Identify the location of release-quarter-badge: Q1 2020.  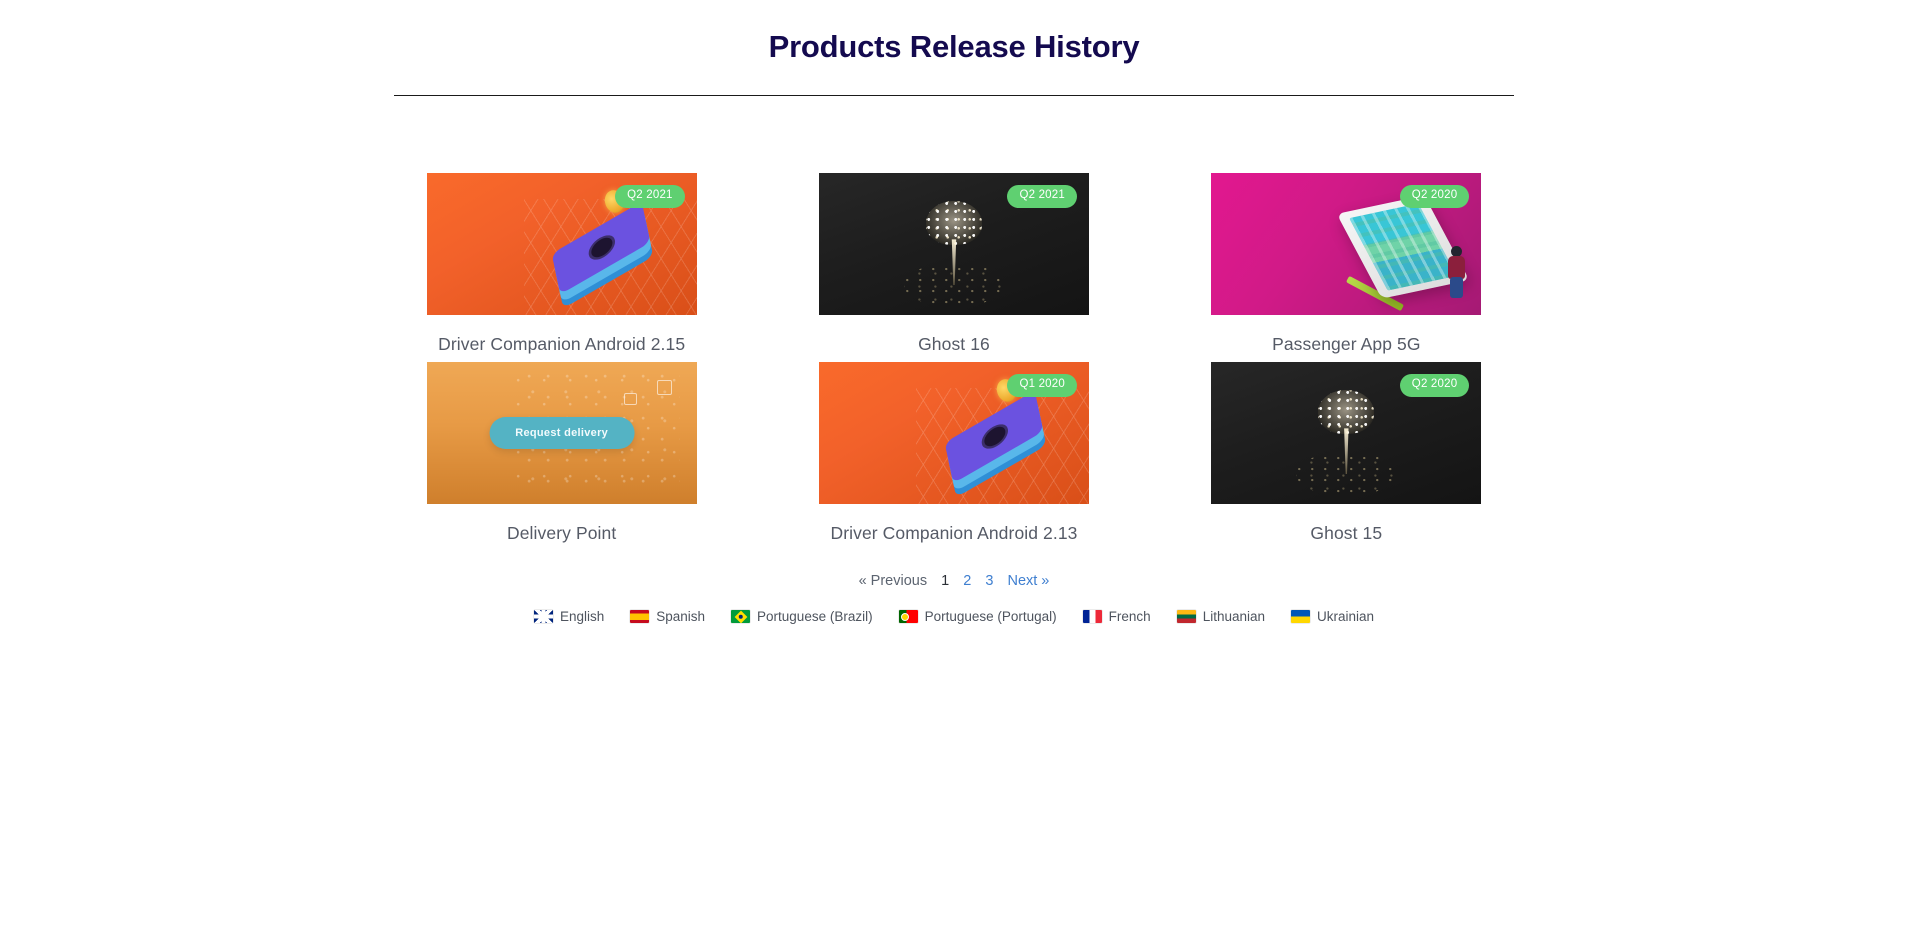
(1042, 385).